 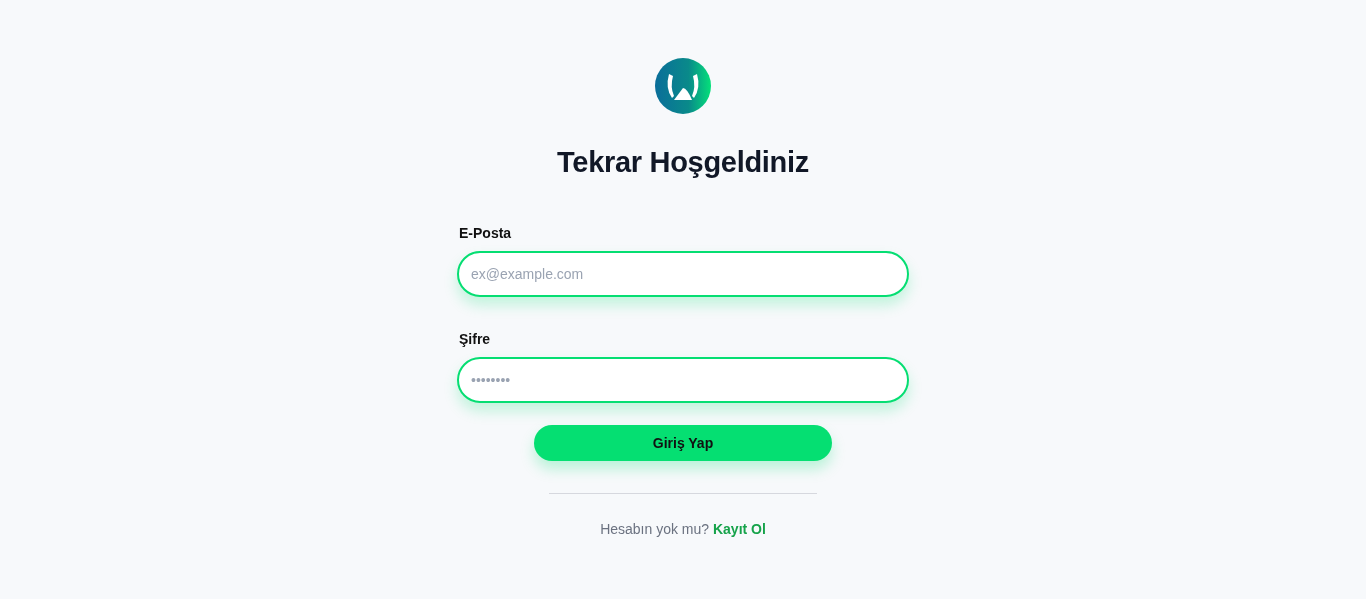 What do you see at coordinates (475, 339) in the screenshot?
I see `field-label: Şifre` at bounding box center [475, 339].